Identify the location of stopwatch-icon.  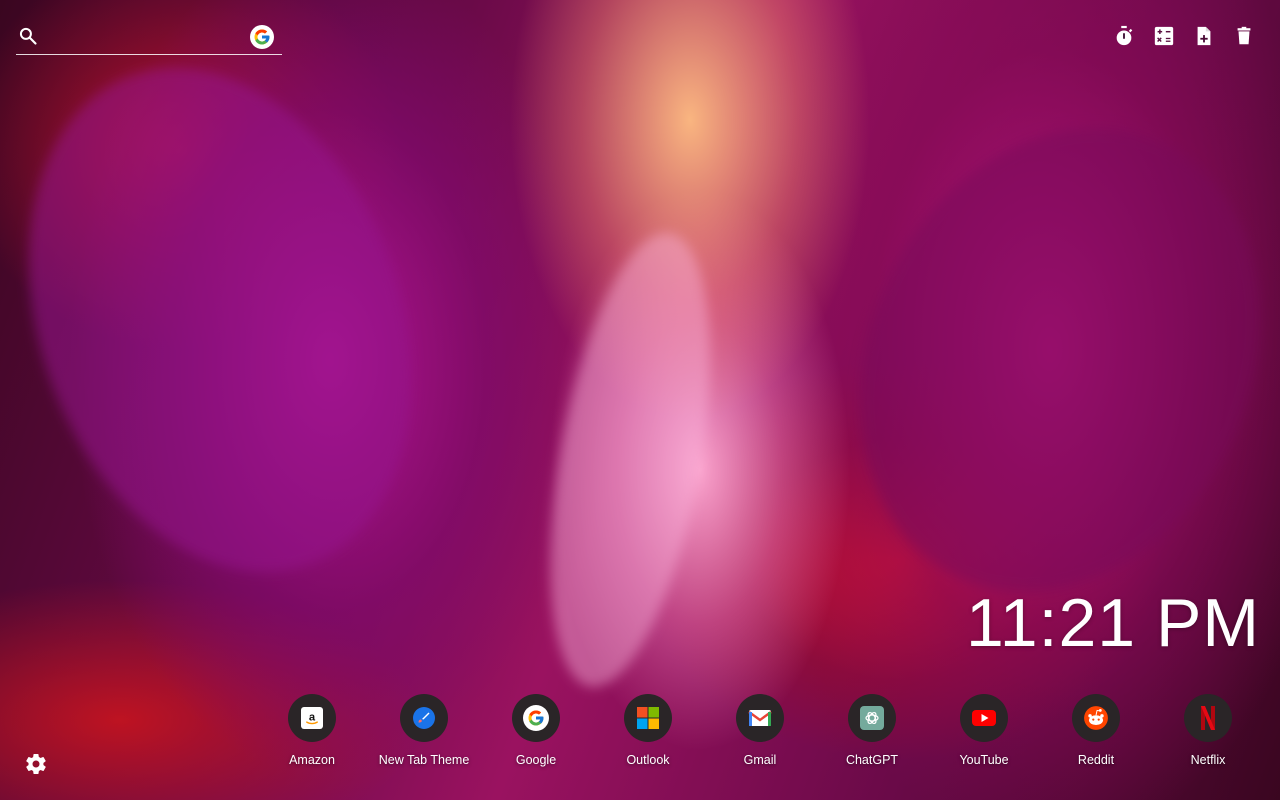
(1124, 36).